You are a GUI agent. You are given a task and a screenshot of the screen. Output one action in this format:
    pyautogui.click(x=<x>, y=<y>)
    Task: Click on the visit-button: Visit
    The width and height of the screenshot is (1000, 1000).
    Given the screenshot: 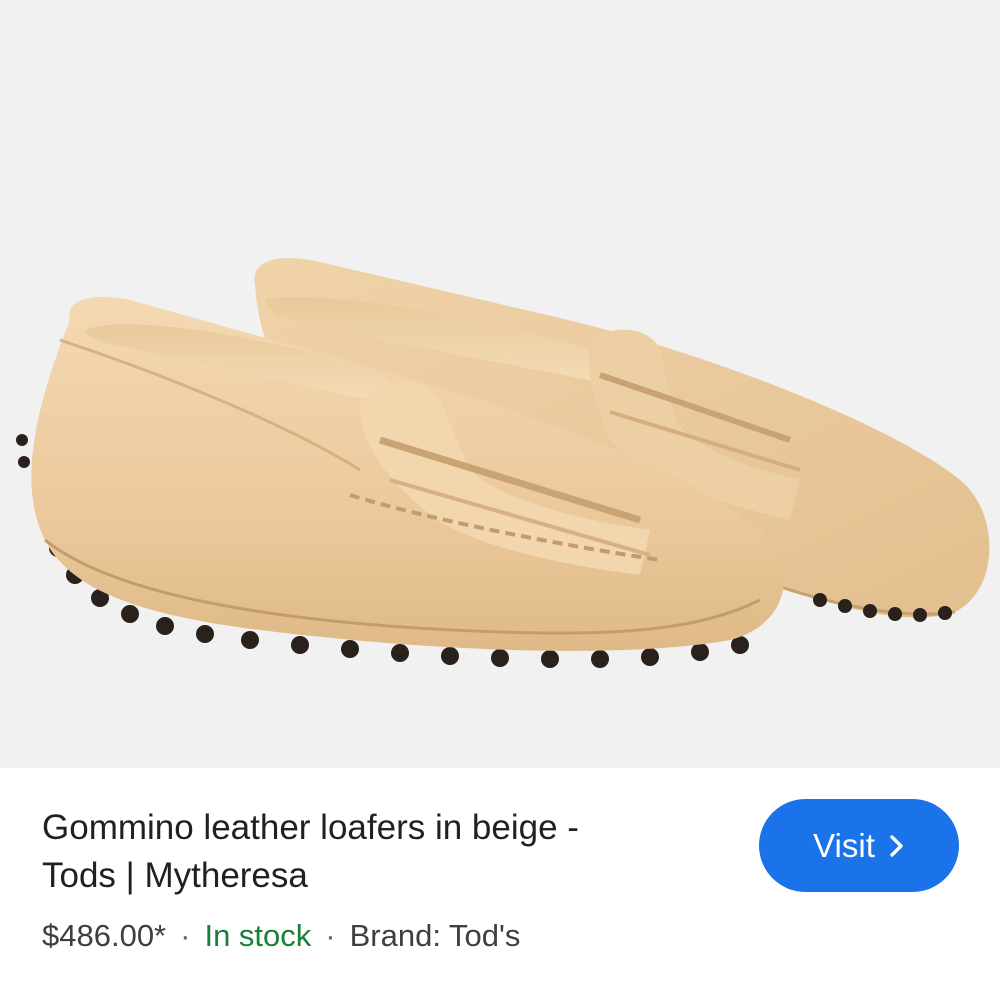 What is the action you would take?
    pyautogui.click(x=859, y=845)
    